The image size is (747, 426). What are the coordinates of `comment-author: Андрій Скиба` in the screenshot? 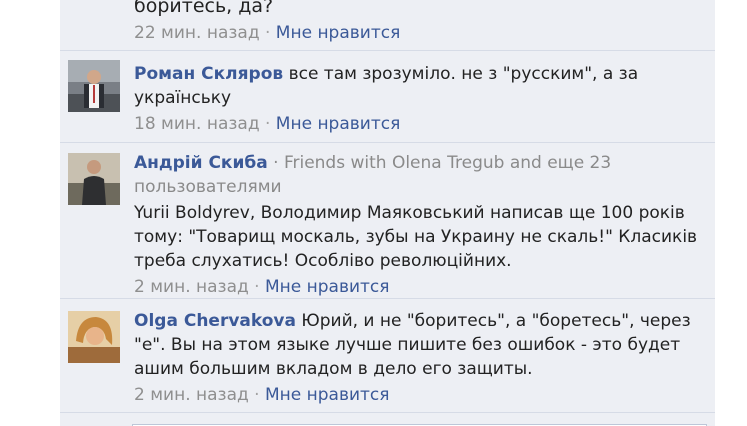 It's located at (201, 163).